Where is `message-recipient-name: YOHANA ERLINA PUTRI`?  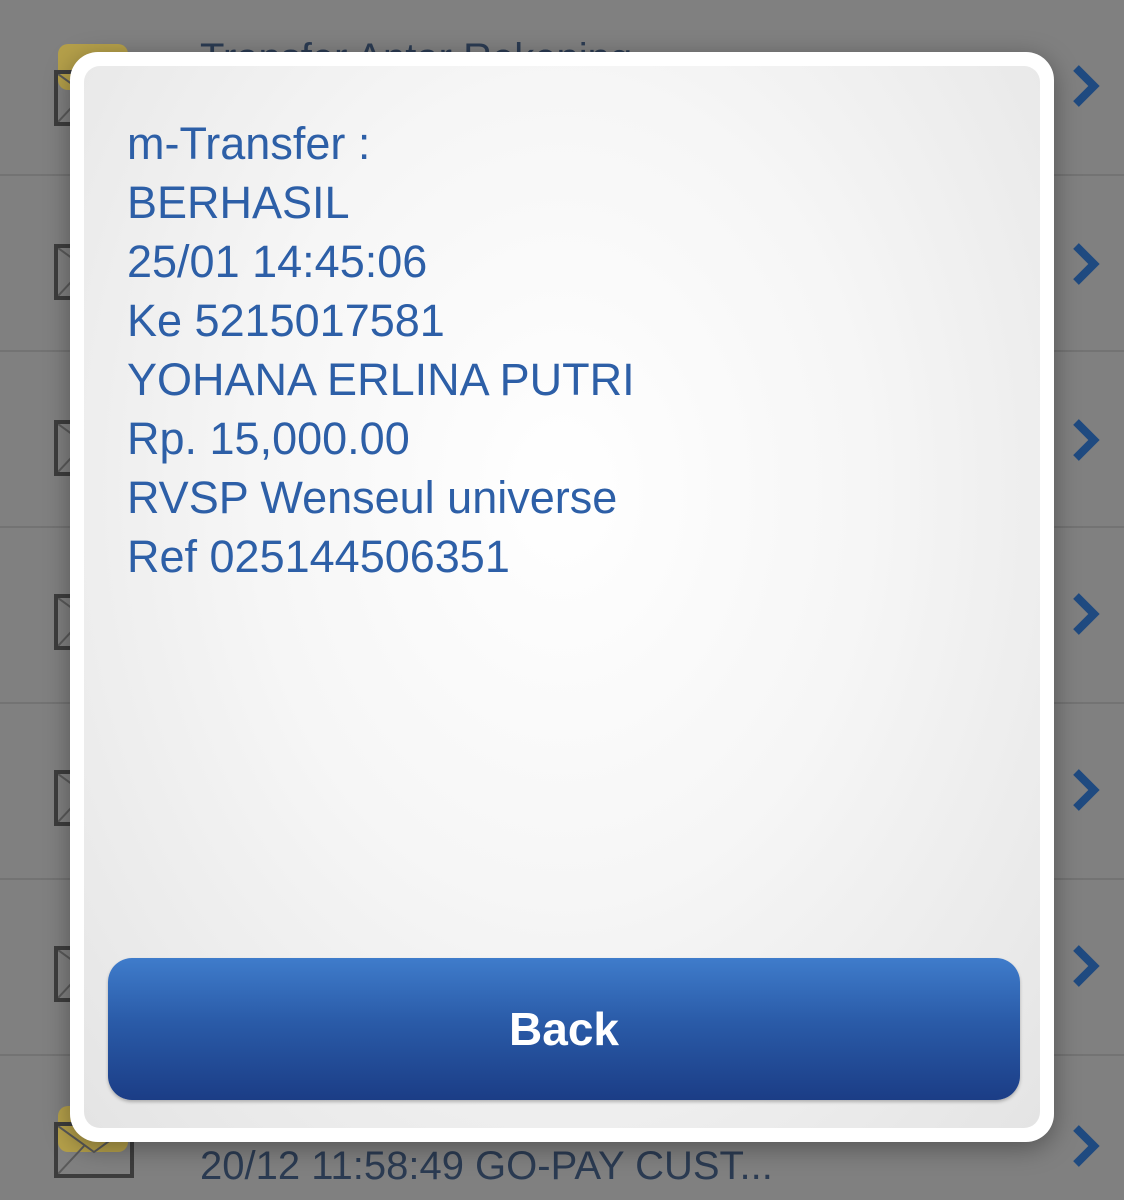 message-recipient-name: YOHANA ERLINA PUTRI is located at coordinates (381, 379).